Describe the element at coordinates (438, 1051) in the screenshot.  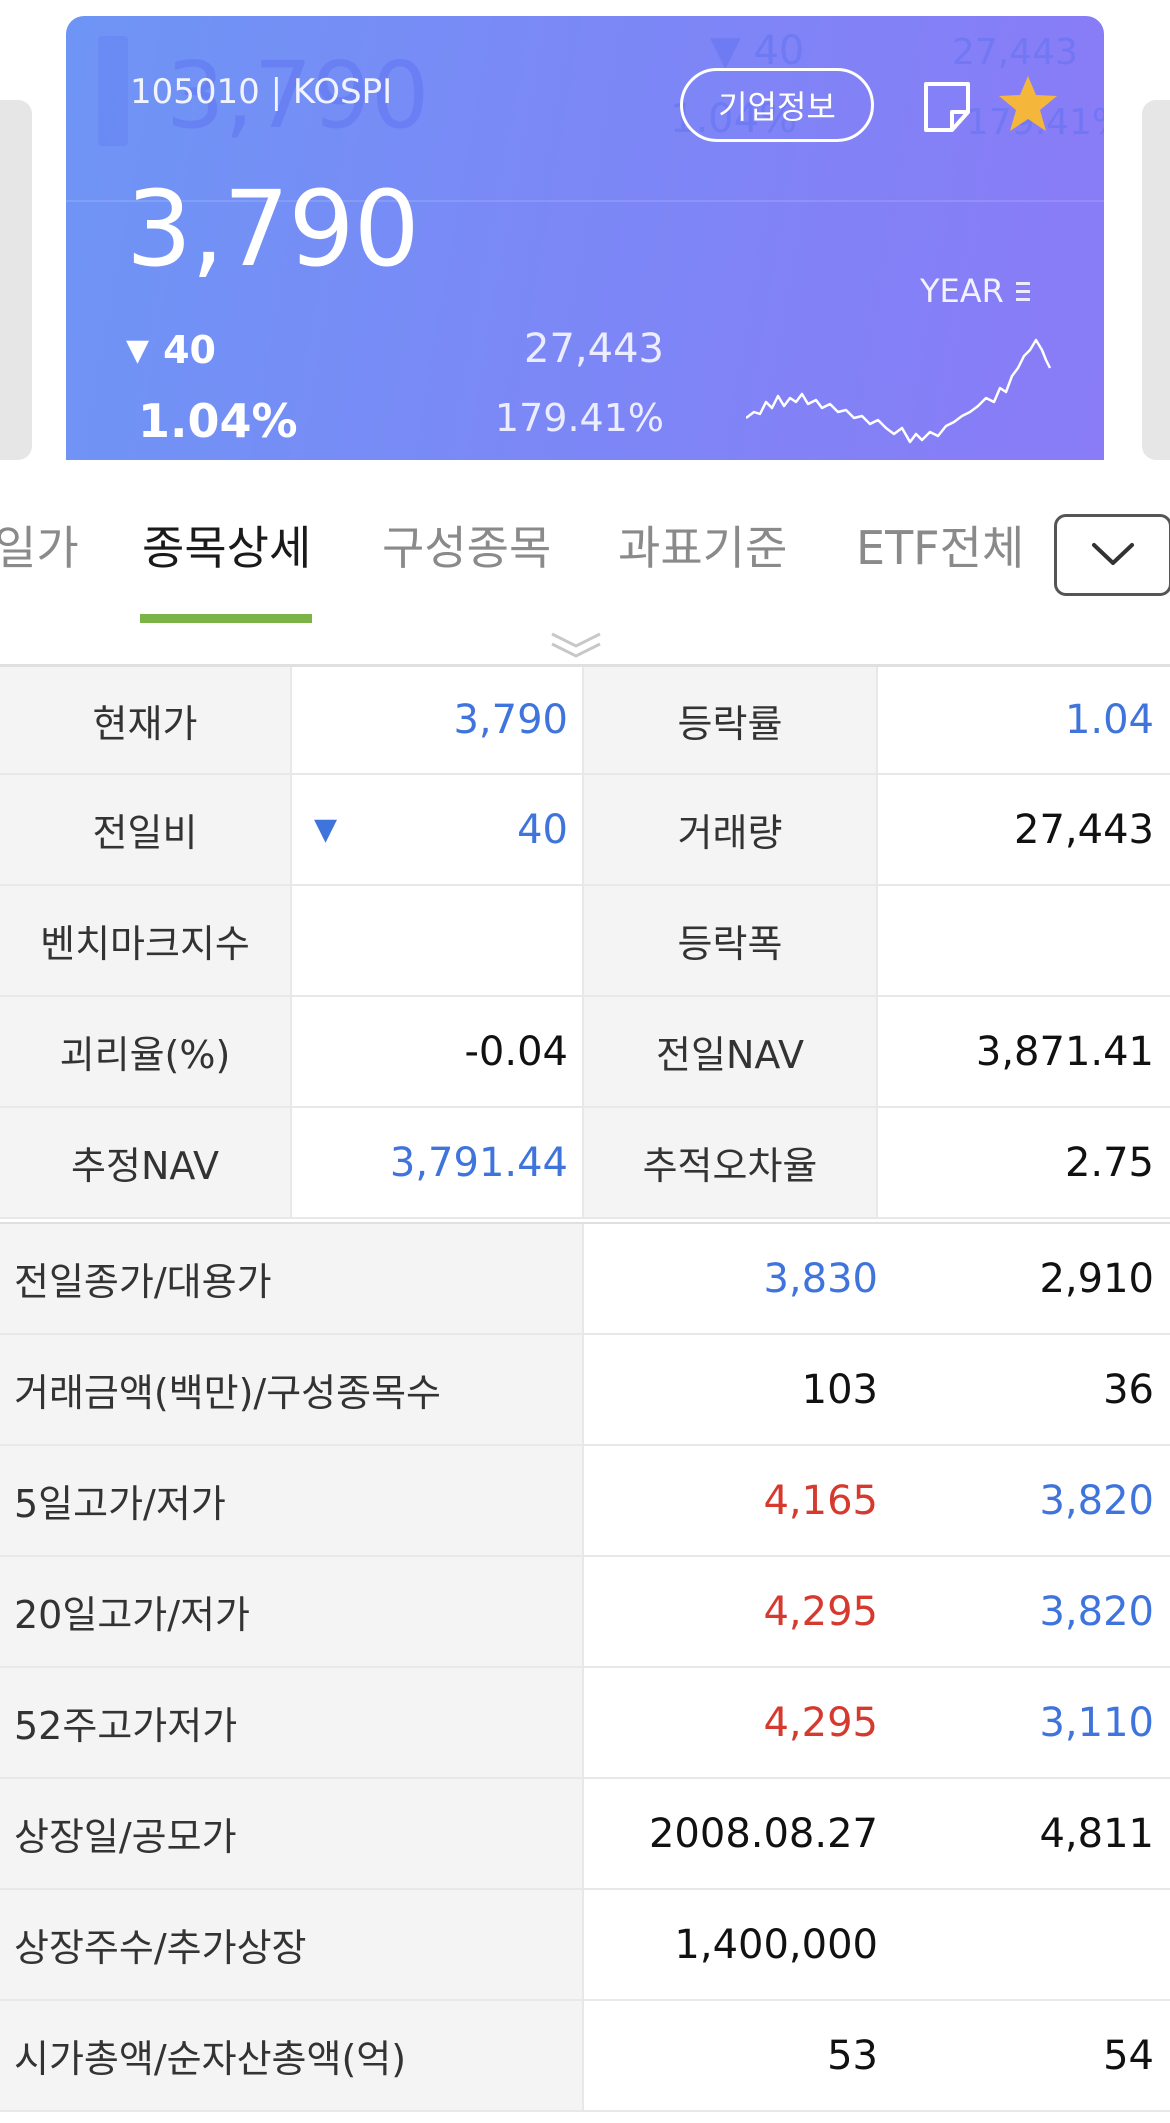
I see `value-disparity: -0.04` at that location.